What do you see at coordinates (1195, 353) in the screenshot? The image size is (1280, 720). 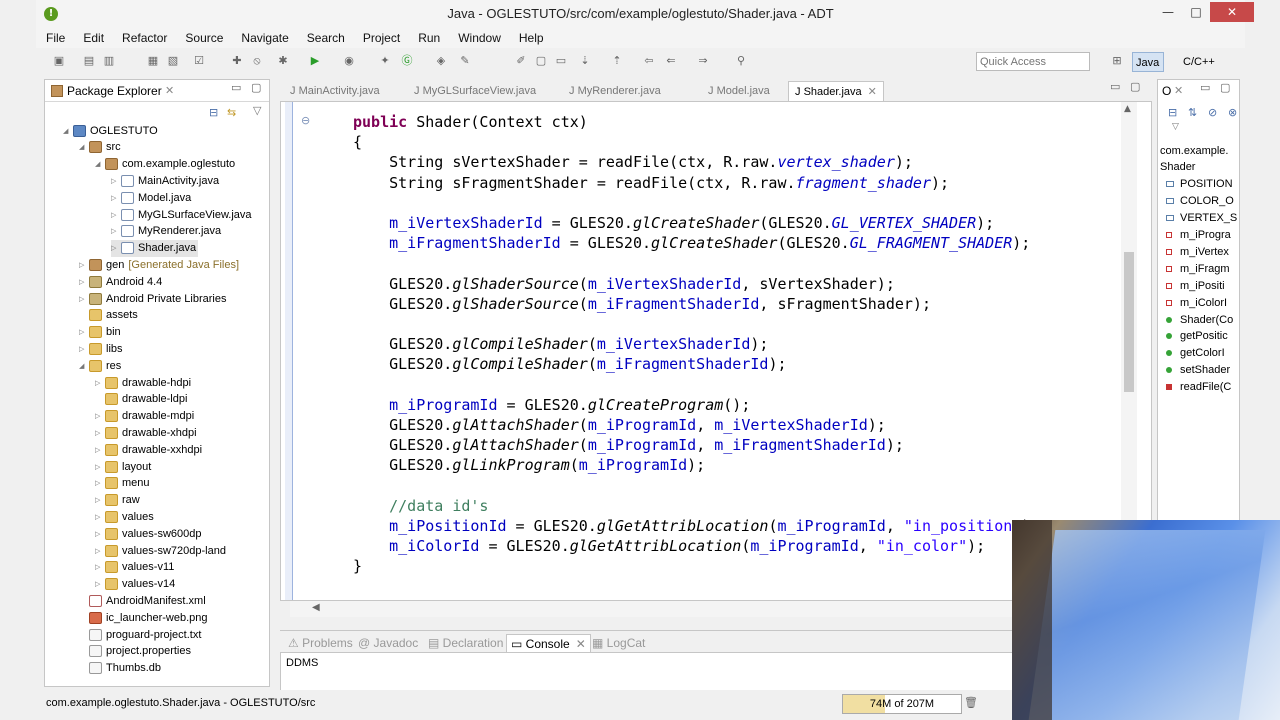 I see `outline-item: getColorI` at bounding box center [1195, 353].